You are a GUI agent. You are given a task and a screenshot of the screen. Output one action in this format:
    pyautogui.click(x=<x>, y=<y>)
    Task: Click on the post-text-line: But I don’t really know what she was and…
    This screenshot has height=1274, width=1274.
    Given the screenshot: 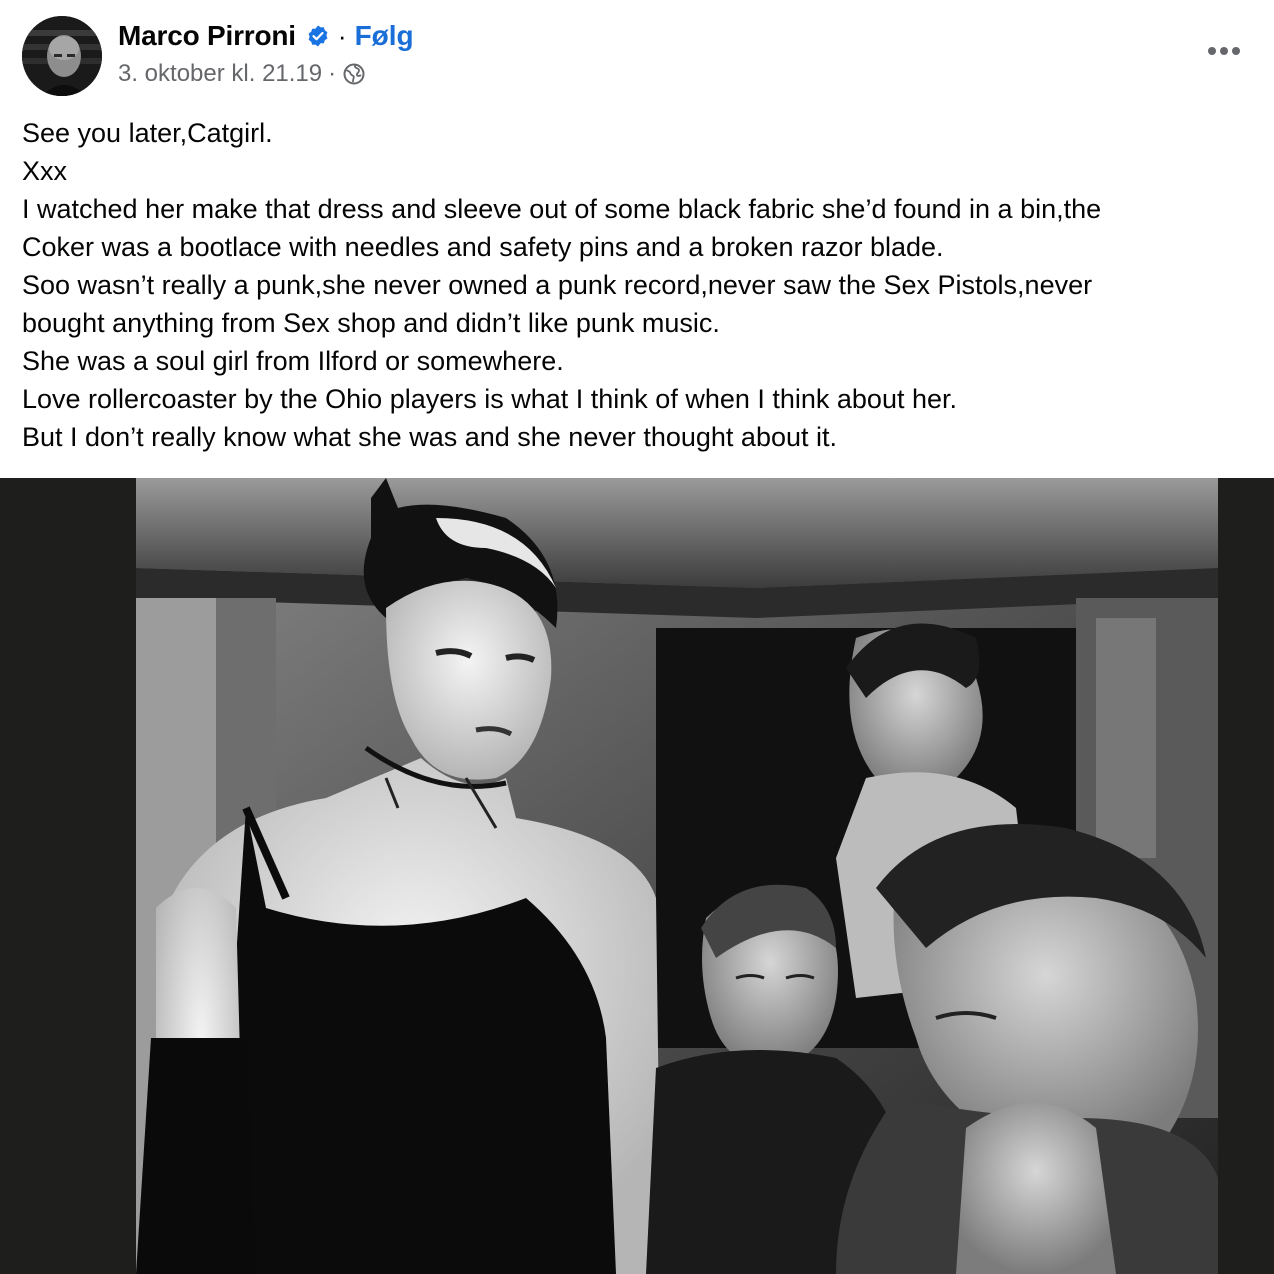 What is the action you would take?
    pyautogui.click(x=429, y=437)
    